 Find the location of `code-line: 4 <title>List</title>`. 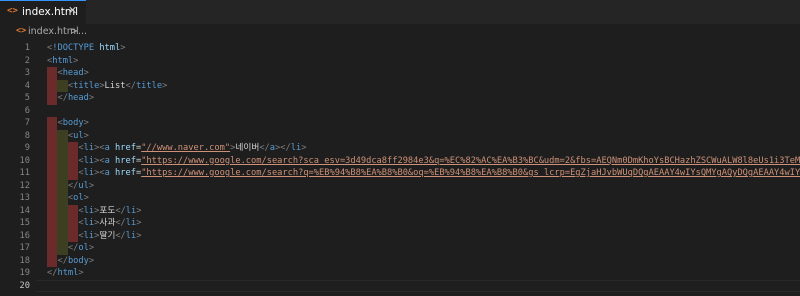

code-line: 4 <title>List</title> is located at coordinates (400, 86).